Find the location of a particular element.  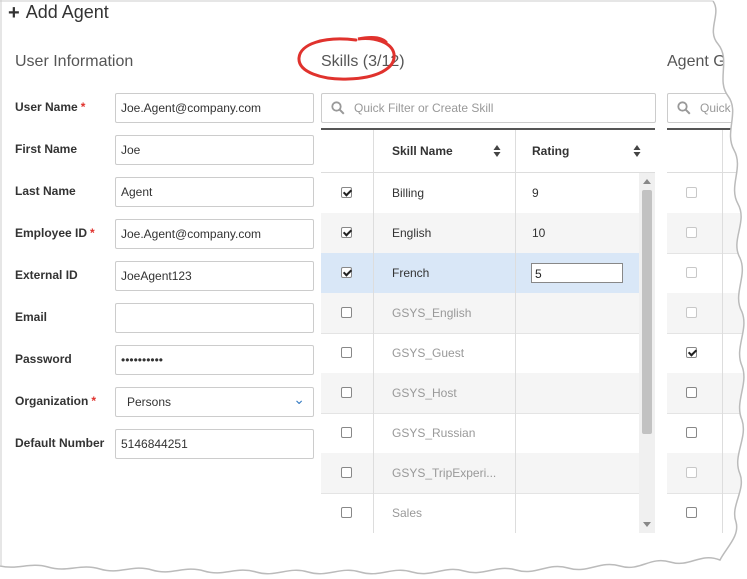

plus-icon: + is located at coordinates (14, 12).